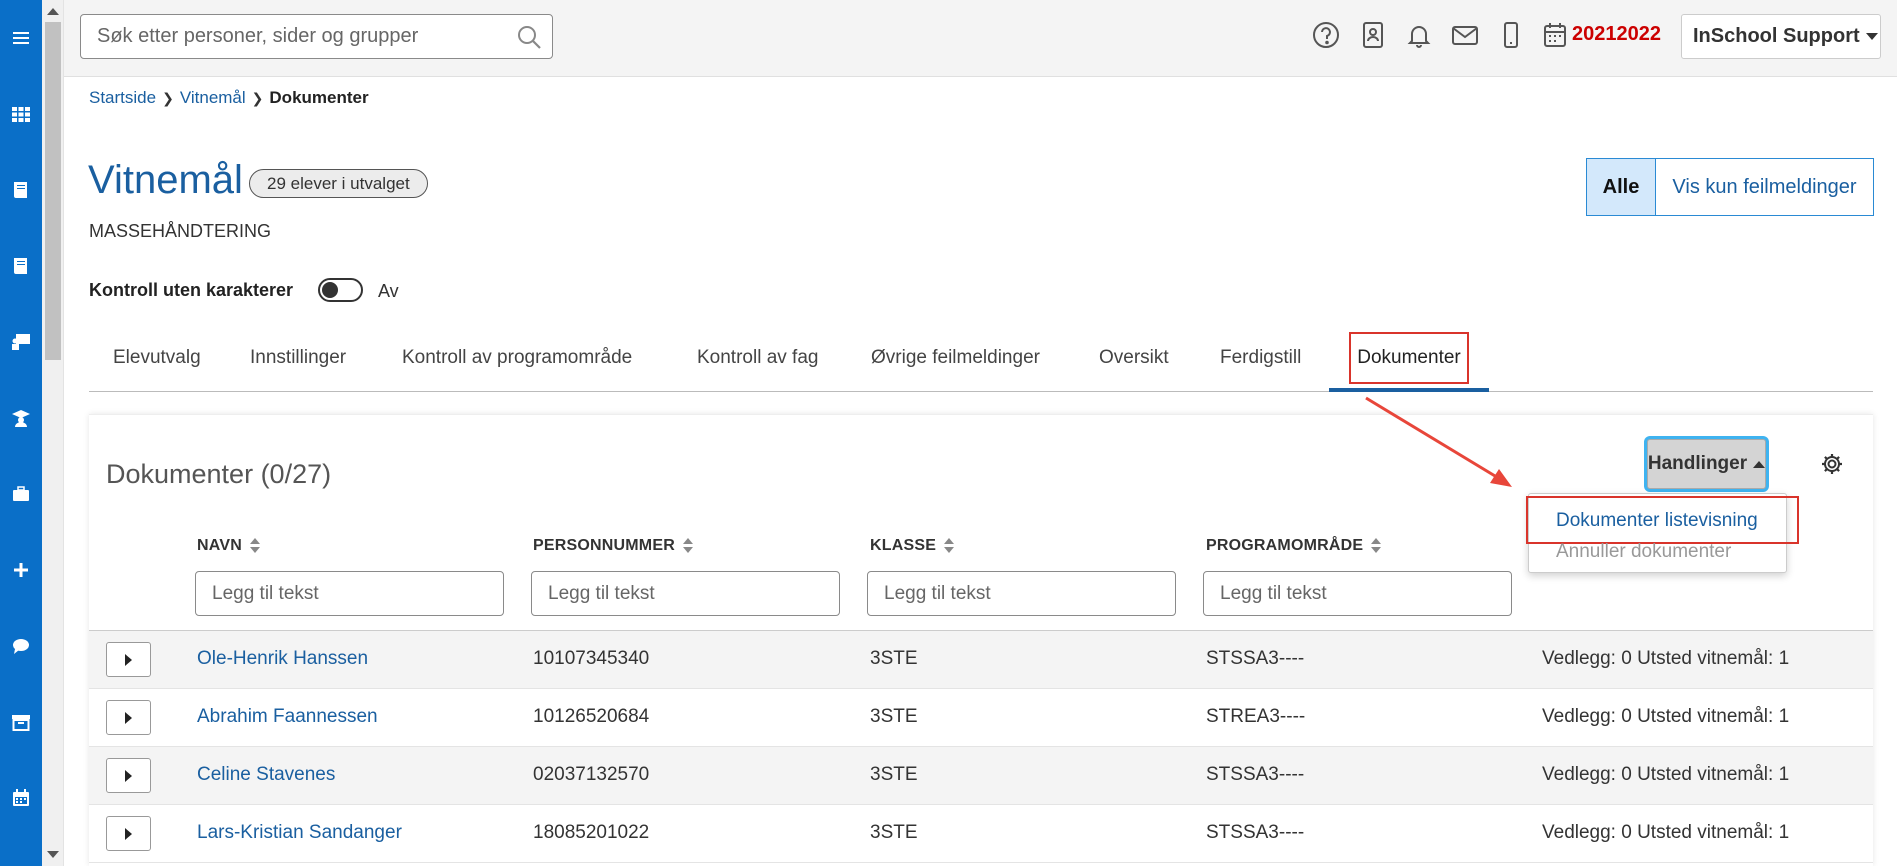  I want to click on user-menu-button: InSchool Support, so click(1781, 36).